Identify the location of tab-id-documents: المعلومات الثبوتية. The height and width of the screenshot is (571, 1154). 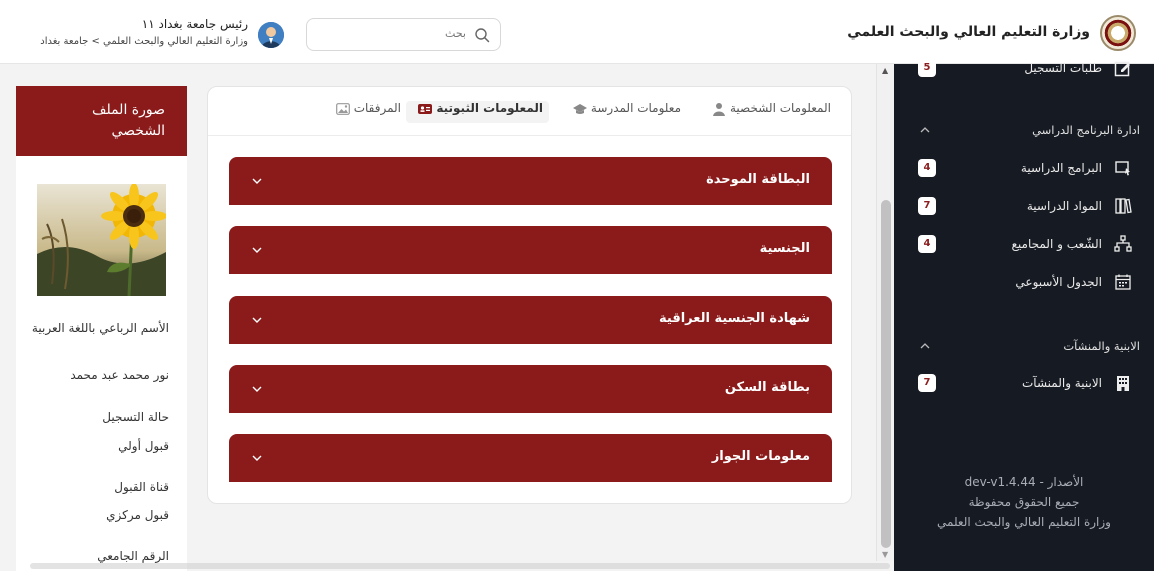
(477, 112).